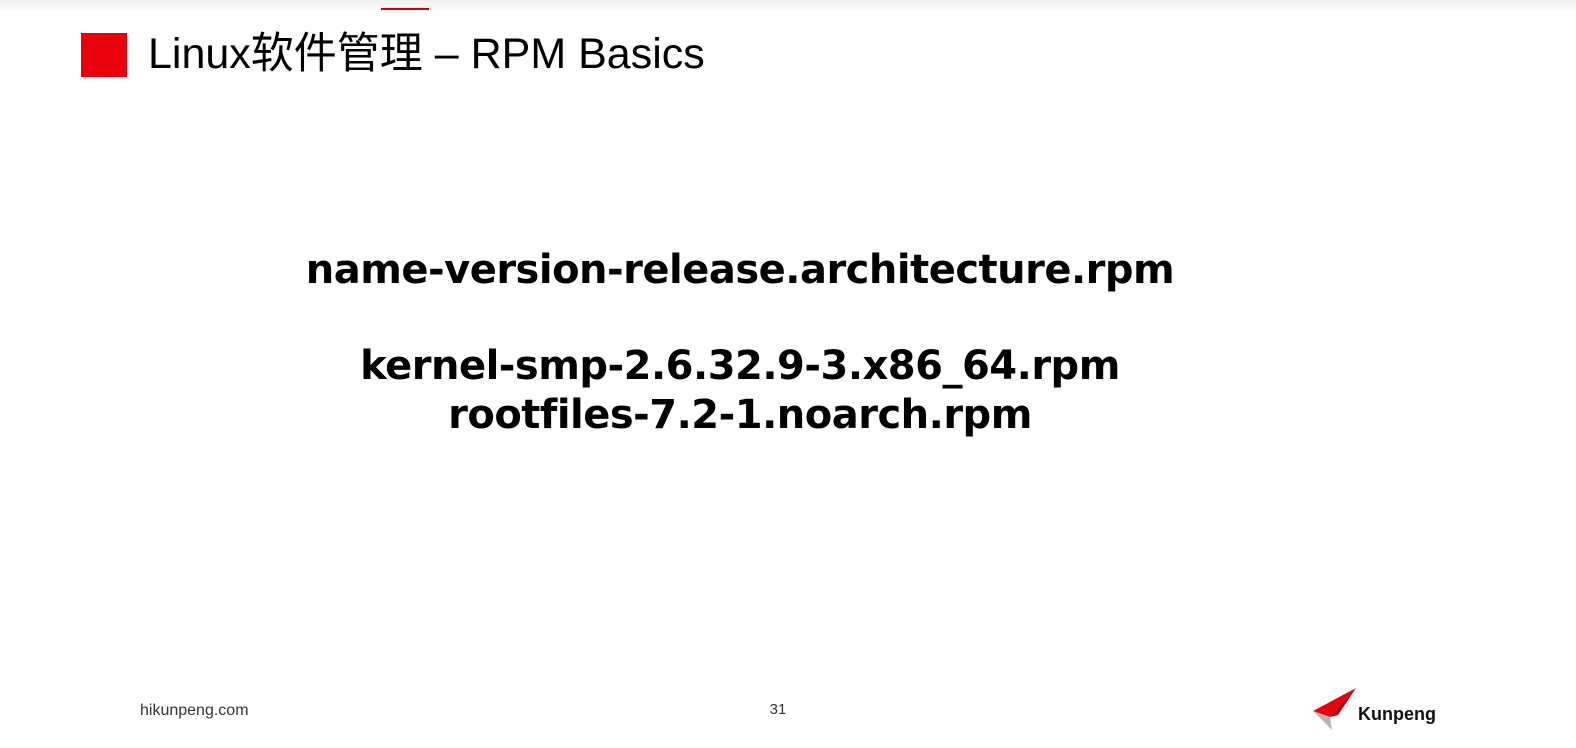 This screenshot has width=1576, height=748. Describe the element at coordinates (1397, 714) in the screenshot. I see `brand-name: Kunpeng` at that location.